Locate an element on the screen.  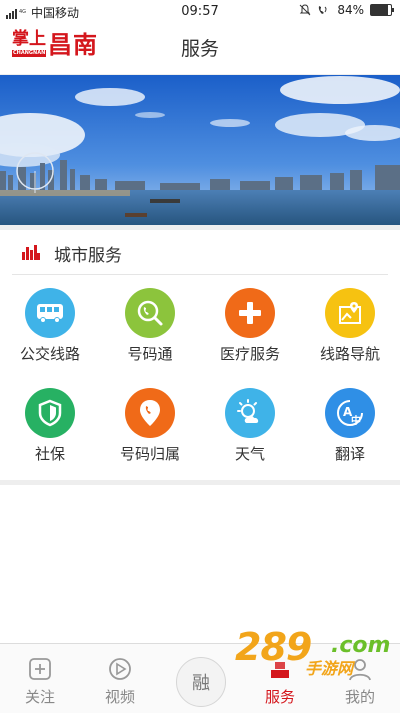
service-label: 翻译 is located at coordinates (349, 454).